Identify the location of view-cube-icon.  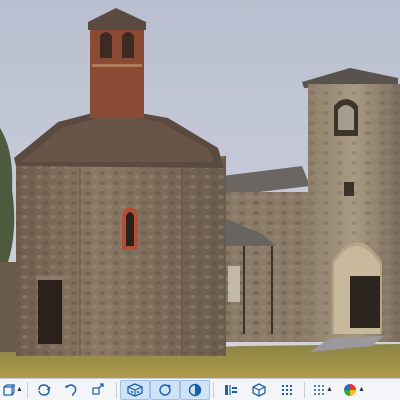
(9, 389).